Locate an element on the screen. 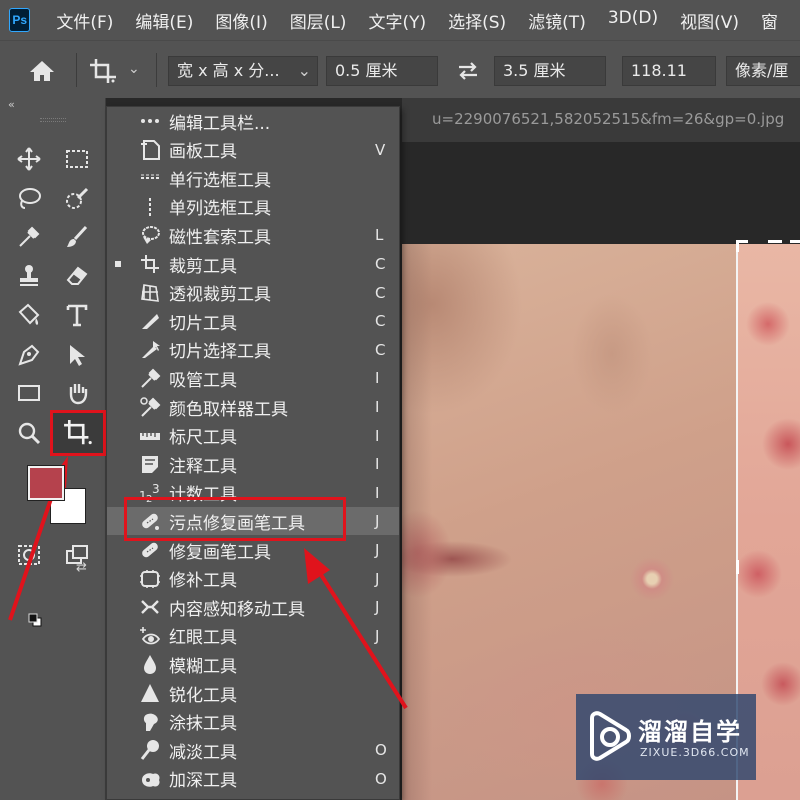  flyout-item: 透视裁剪工具 C is located at coordinates (253, 293).